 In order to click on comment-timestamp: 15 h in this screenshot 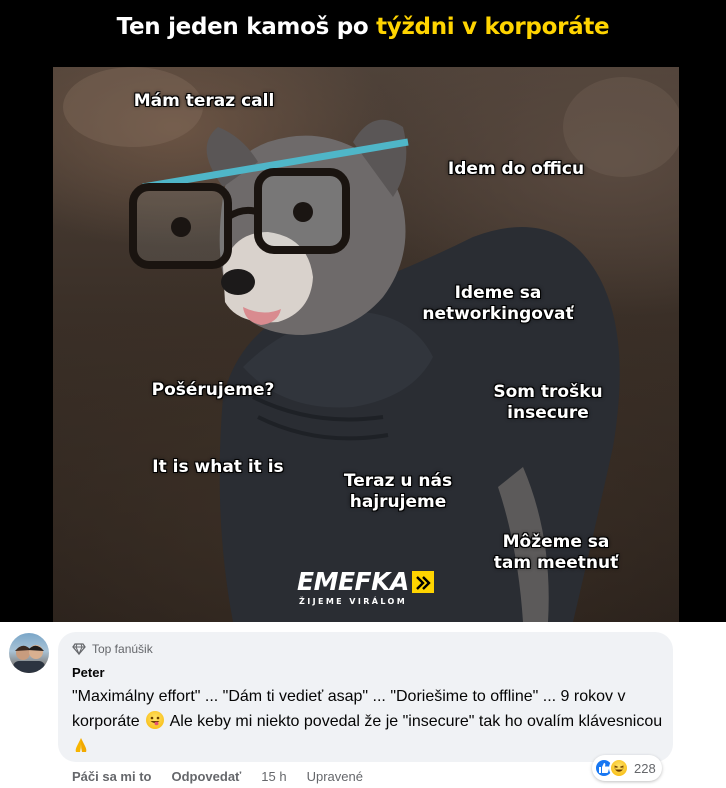, I will do `click(273, 776)`.